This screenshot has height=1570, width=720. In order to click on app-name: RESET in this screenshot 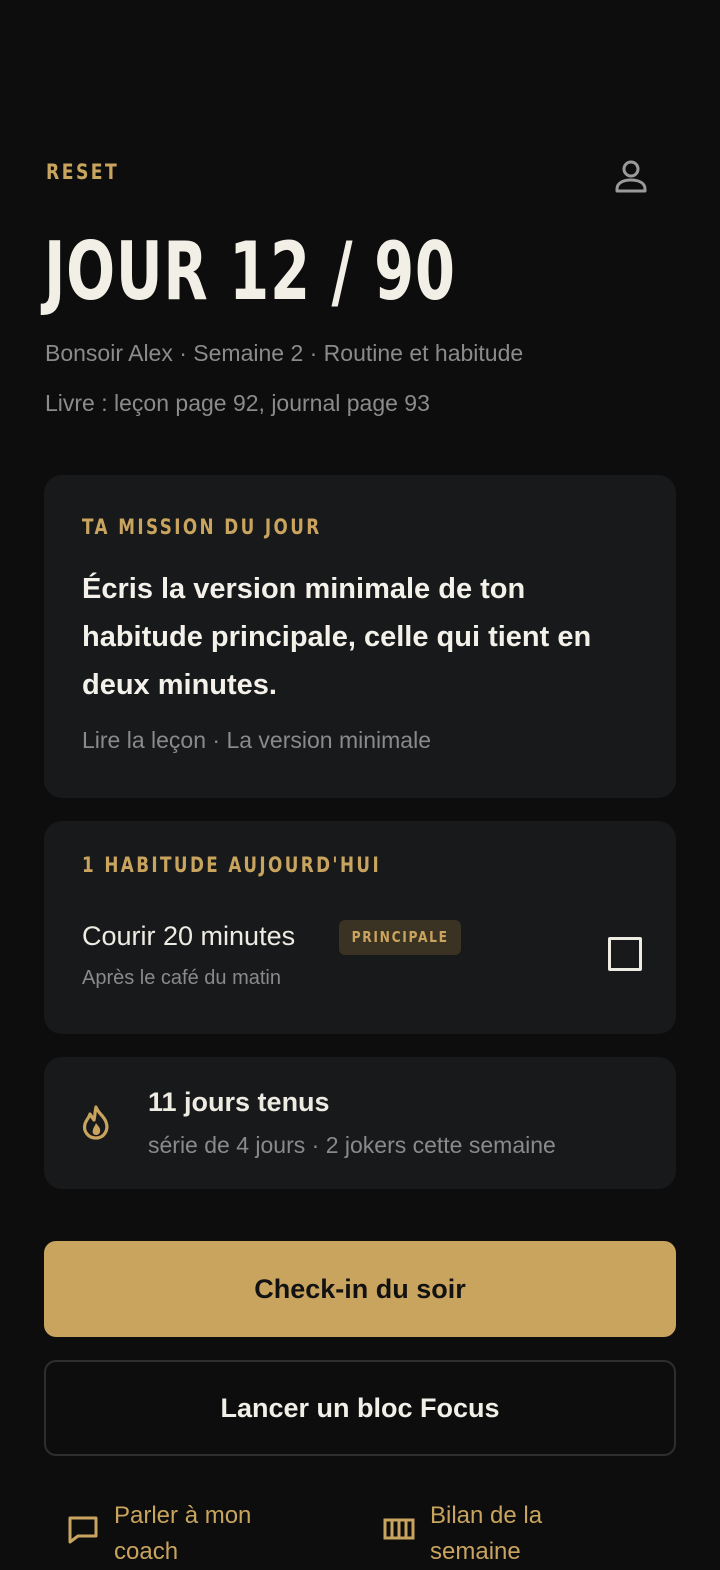, I will do `click(83, 172)`.